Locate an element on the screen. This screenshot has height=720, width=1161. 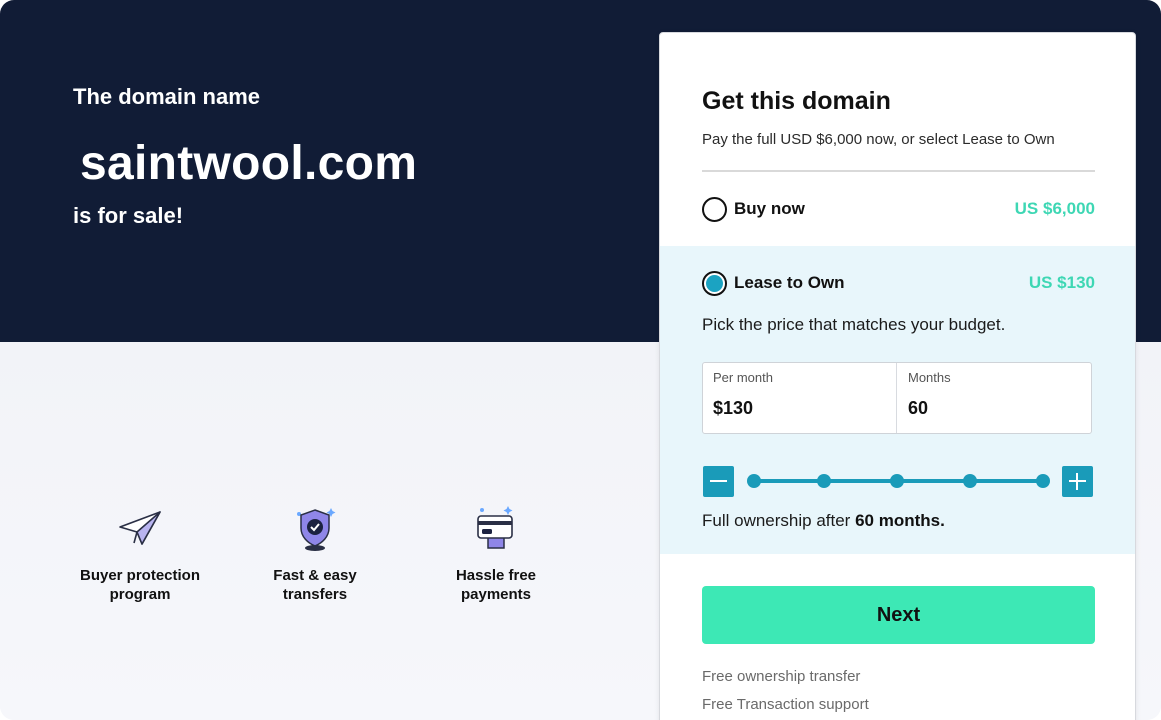
months-label: Months is located at coordinates (929, 377).